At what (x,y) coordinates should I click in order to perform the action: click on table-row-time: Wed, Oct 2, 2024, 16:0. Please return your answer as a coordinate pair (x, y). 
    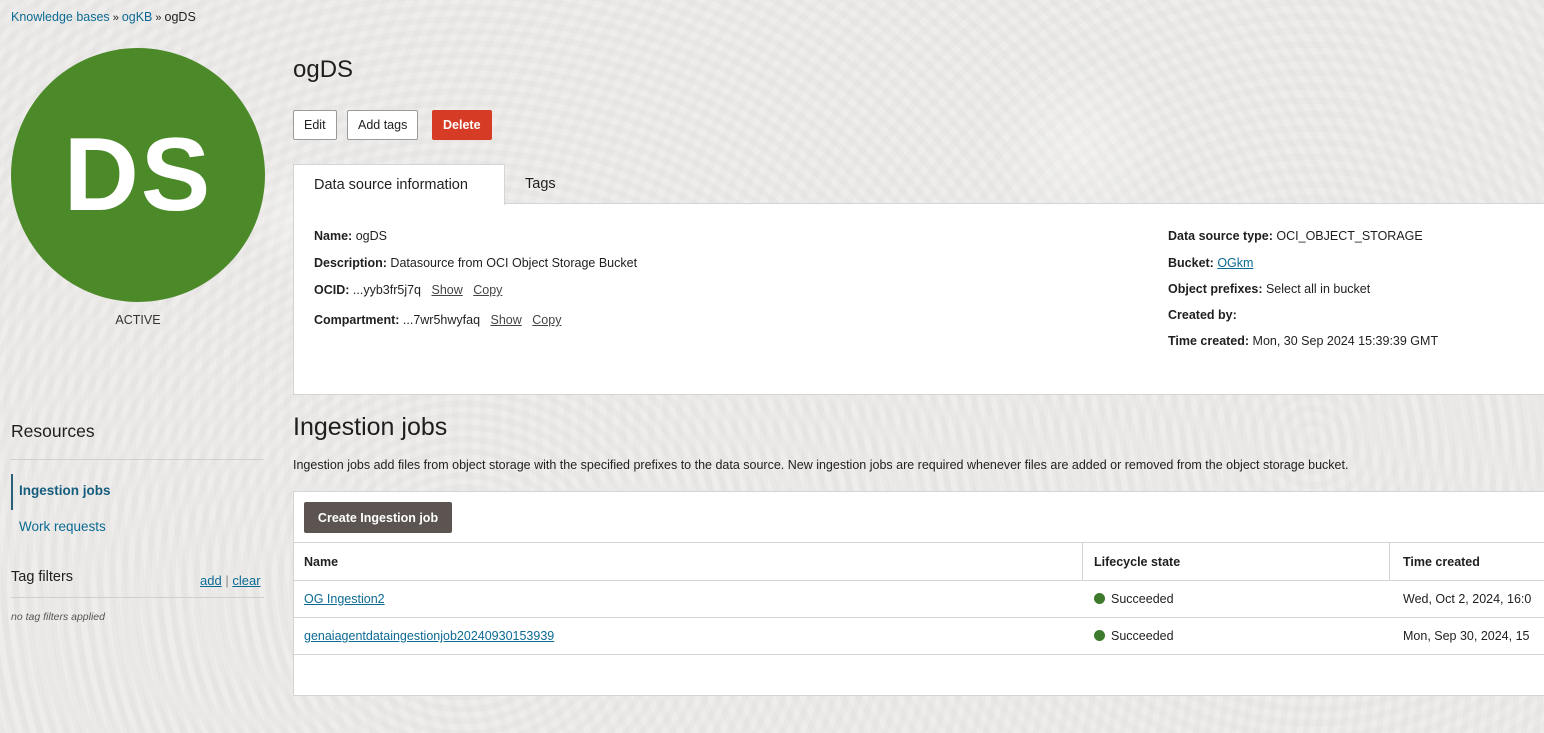
    Looking at the image, I should click on (1467, 599).